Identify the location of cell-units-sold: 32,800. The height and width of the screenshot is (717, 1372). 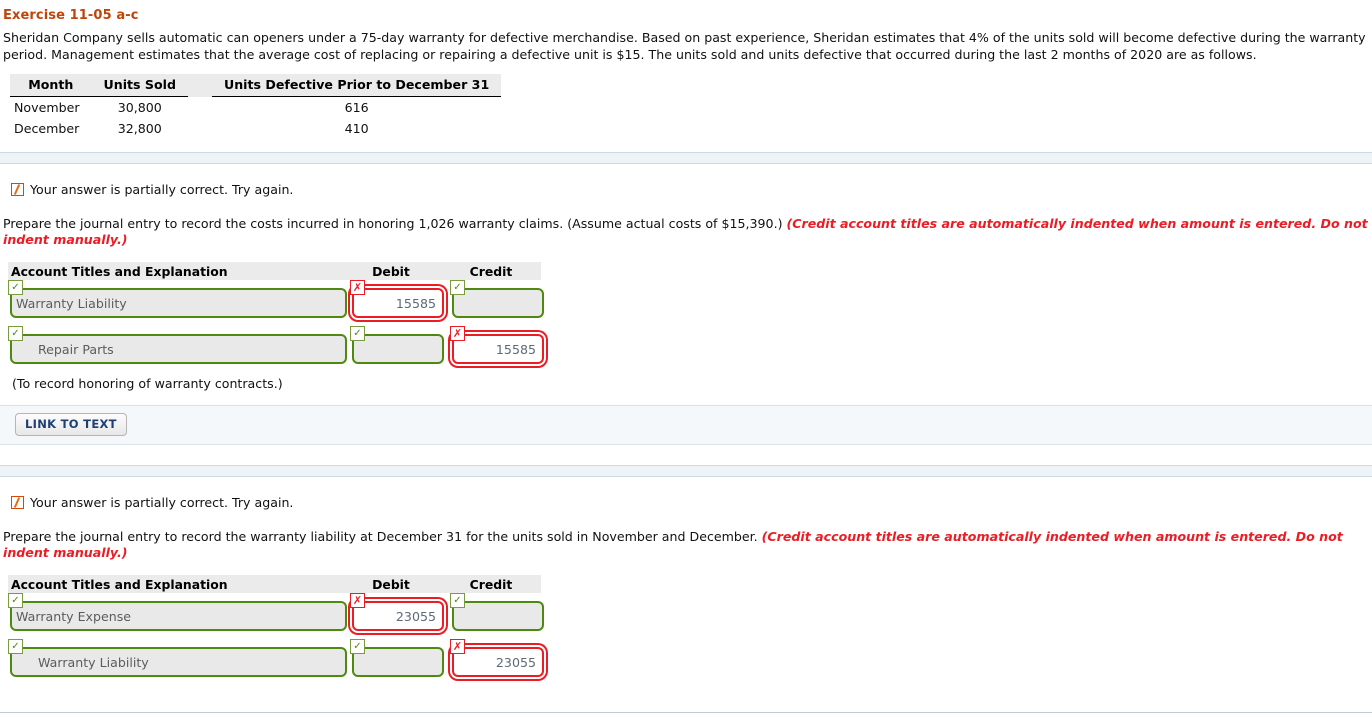
(139, 128).